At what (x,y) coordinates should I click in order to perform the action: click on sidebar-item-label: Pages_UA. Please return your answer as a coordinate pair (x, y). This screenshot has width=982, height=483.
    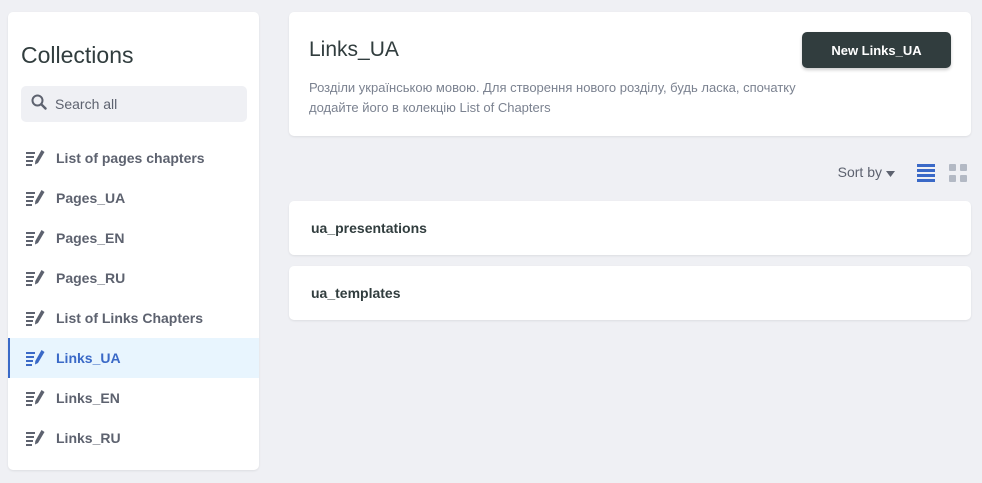
    Looking at the image, I should click on (91, 198).